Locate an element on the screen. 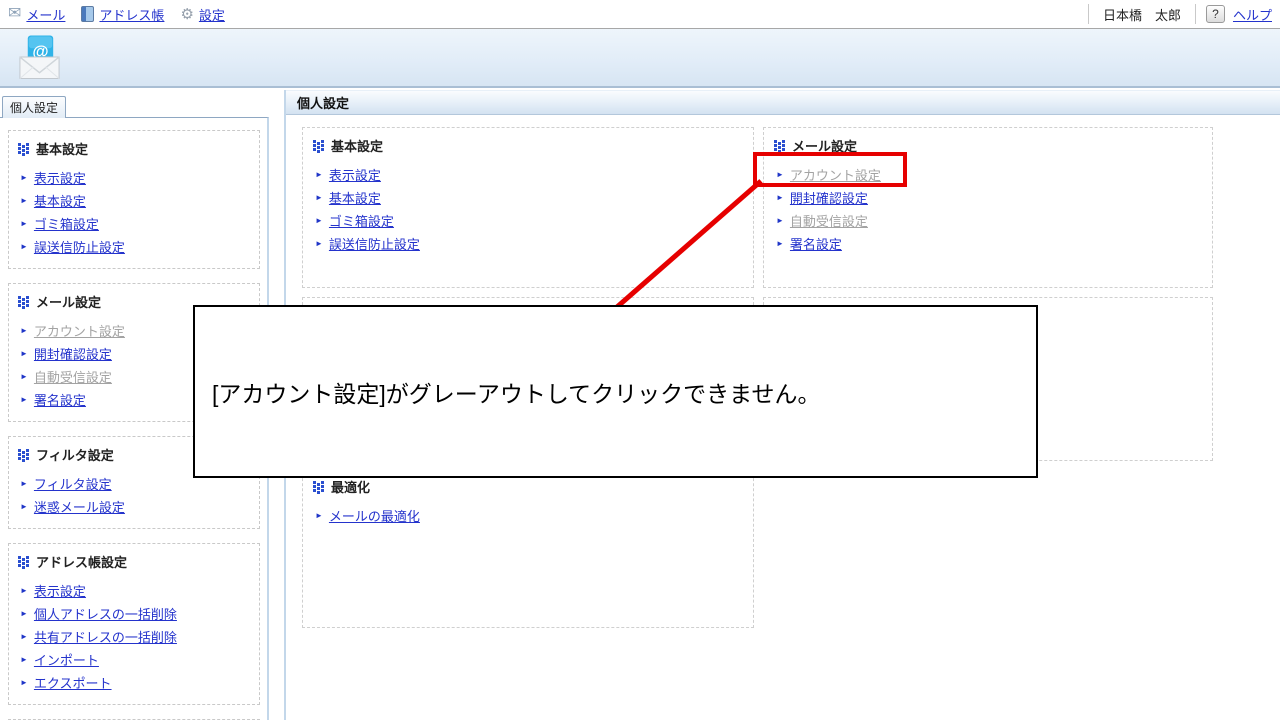 The image size is (1280, 720). section-title: フィルタ設定 is located at coordinates (75, 455).